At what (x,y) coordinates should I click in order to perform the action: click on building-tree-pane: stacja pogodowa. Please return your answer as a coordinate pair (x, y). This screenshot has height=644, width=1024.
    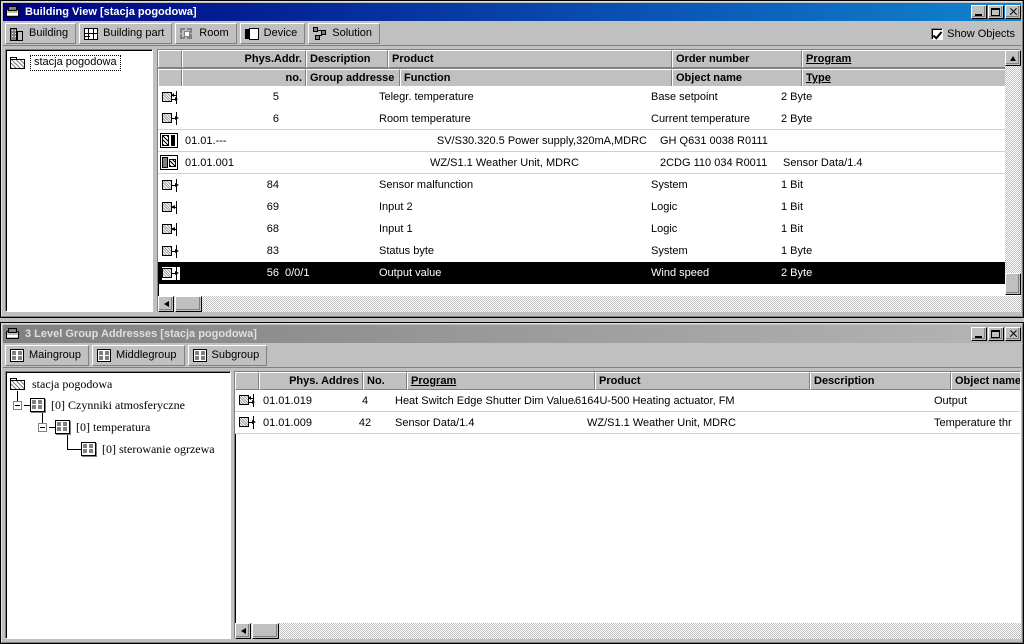
    Looking at the image, I should click on (79, 180).